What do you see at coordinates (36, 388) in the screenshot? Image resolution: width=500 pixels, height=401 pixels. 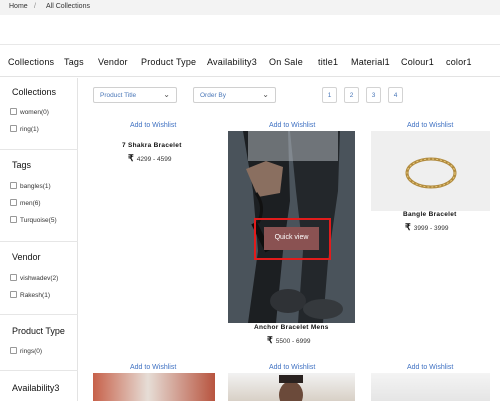 I see `sidebar-heading-availability: Availability3` at bounding box center [36, 388].